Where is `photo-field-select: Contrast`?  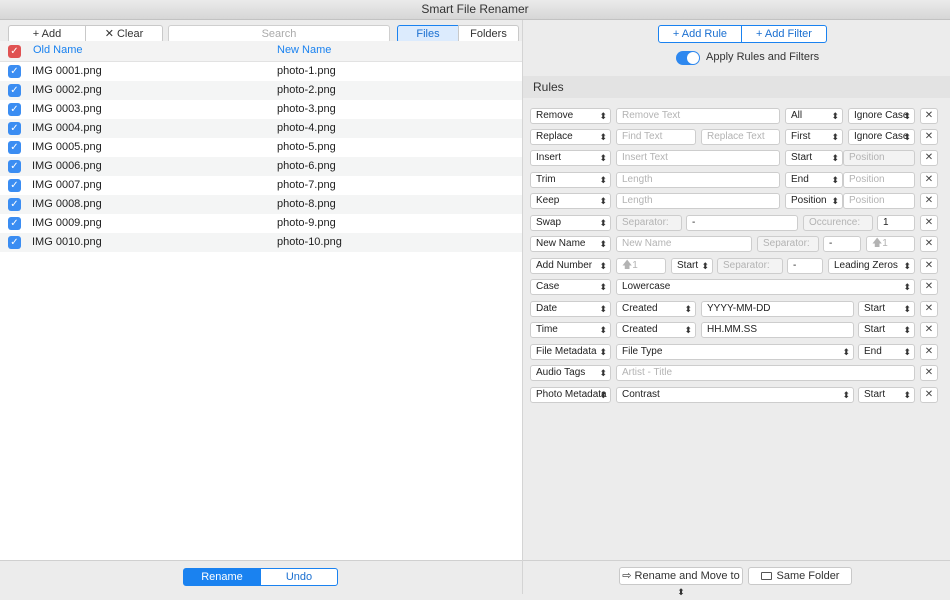 photo-field-select: Contrast is located at coordinates (735, 395).